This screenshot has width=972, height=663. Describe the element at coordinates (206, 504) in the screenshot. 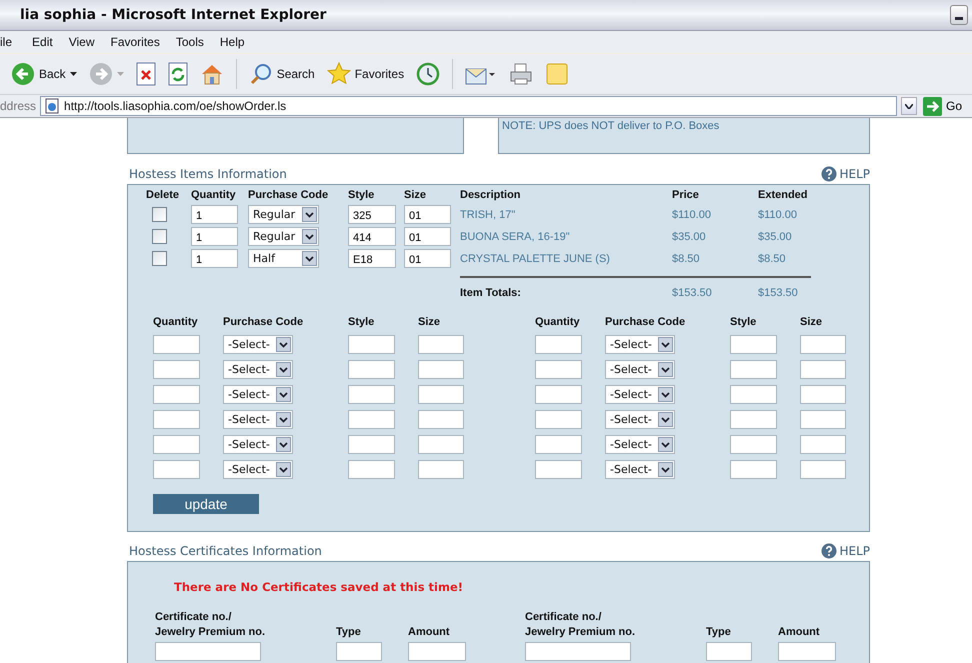

I see `update-button: update` at that location.